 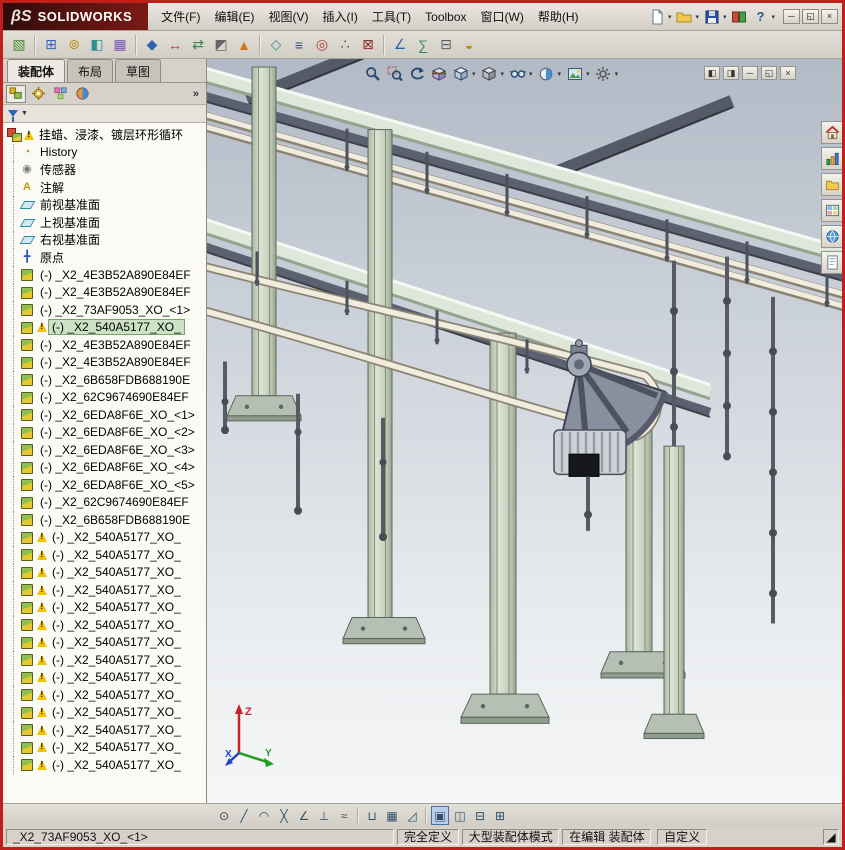 I want to click on open-document-caret-icon: ▾, so click(x=697, y=17).